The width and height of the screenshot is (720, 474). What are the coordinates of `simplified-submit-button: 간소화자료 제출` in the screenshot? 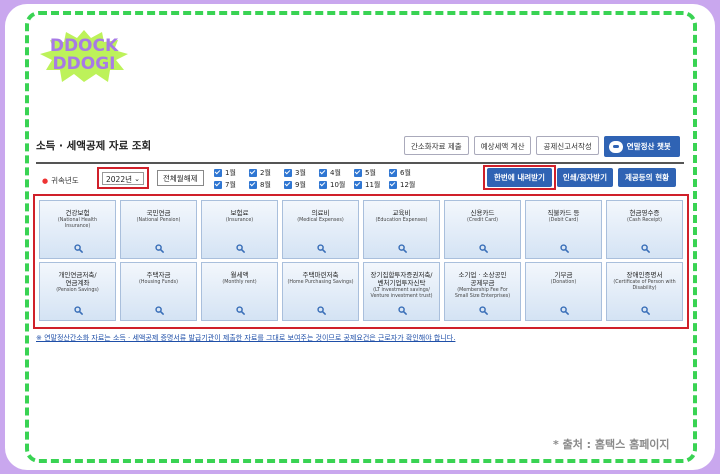 It's located at (436, 145).